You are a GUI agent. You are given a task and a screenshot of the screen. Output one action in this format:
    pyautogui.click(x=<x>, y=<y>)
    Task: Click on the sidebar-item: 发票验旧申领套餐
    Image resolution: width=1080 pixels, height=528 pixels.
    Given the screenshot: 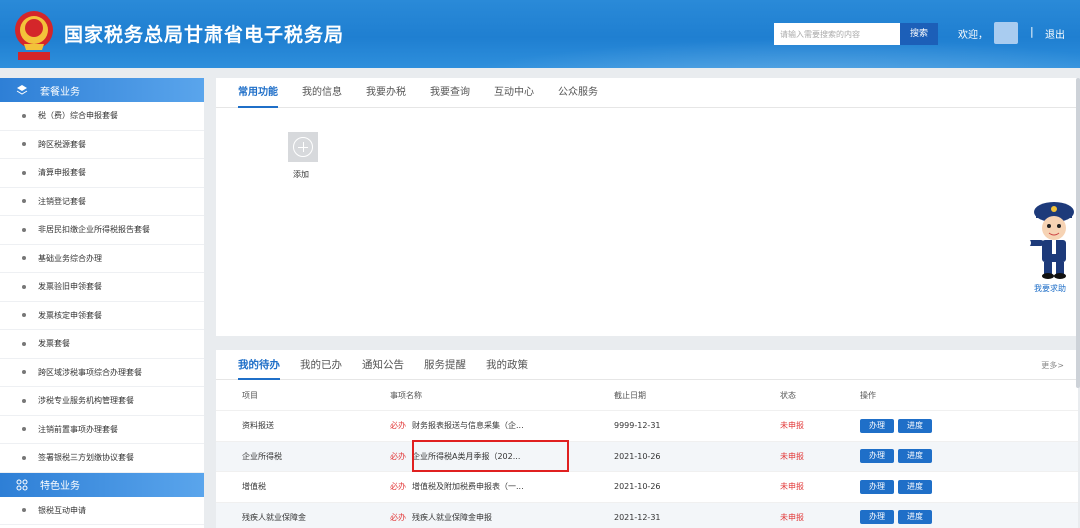 What is the action you would take?
    pyautogui.click(x=102, y=287)
    